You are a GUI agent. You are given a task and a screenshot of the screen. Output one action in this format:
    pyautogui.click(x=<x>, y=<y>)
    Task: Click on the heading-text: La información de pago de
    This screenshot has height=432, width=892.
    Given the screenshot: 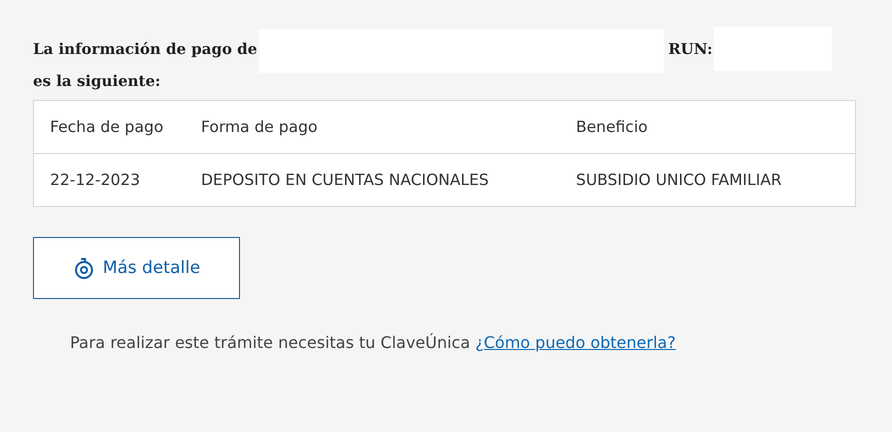 What is the action you would take?
    pyautogui.click(x=145, y=49)
    